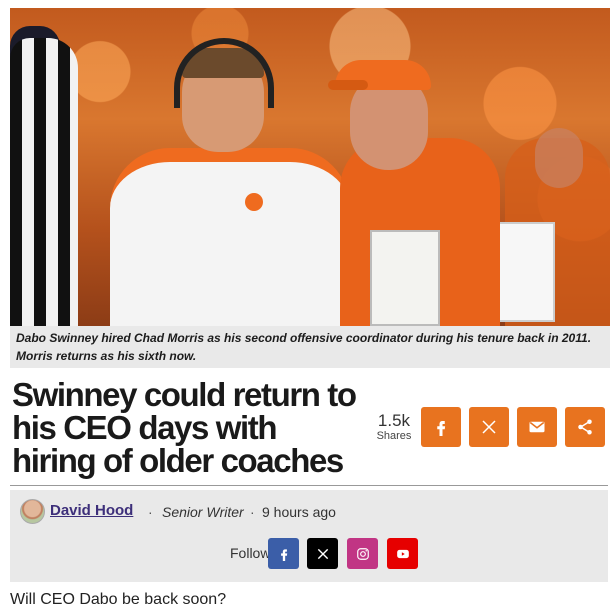 Image resolution: width=615 pixels, height=615 pixels. What do you see at coordinates (254, 202) in the screenshot?
I see `paw-logo-icon` at bounding box center [254, 202].